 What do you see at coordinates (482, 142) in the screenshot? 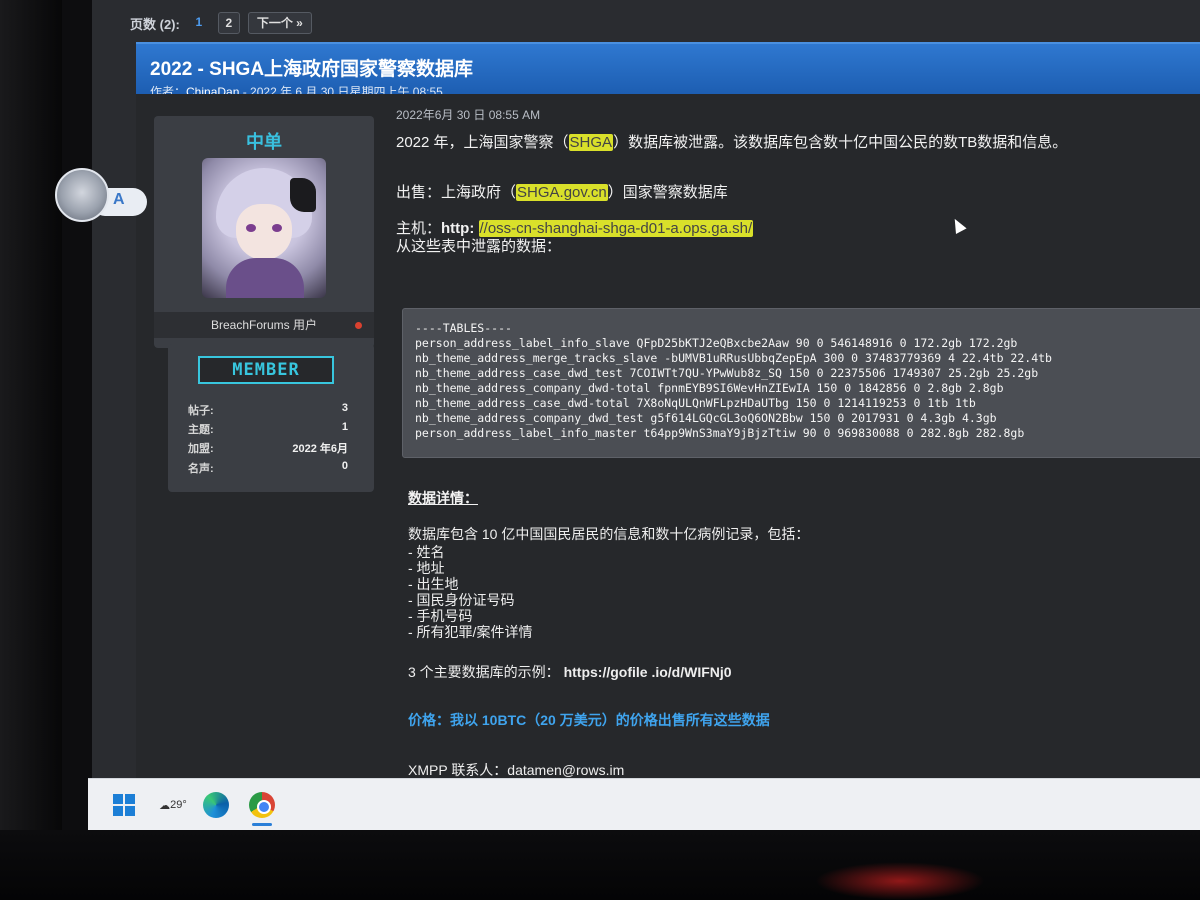
I see `intro-text: 2022 年，上海国家警察（` at bounding box center [482, 142].